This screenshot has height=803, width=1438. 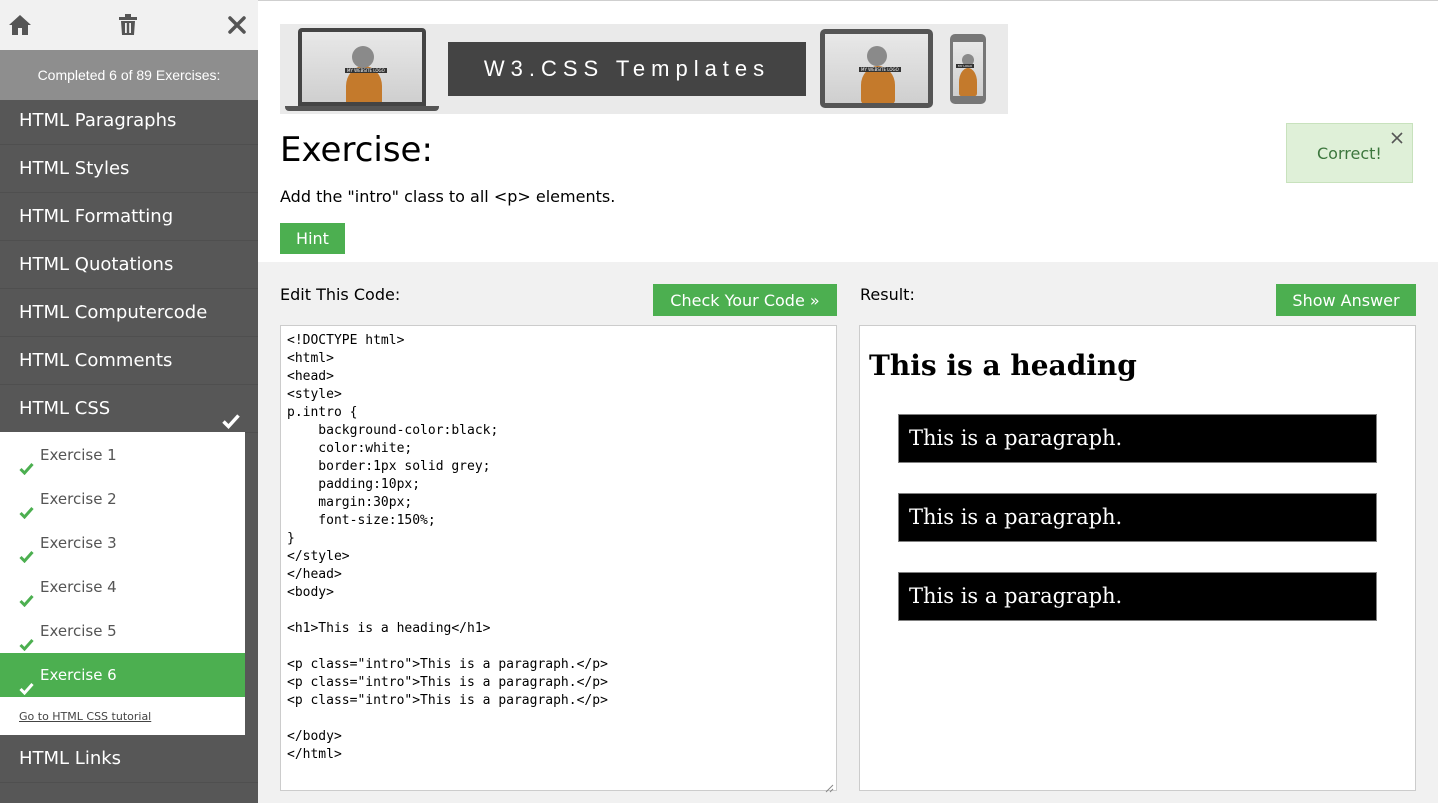 I want to click on laptop-mockup: MY WEBSITE LOGO, so click(x=362, y=67).